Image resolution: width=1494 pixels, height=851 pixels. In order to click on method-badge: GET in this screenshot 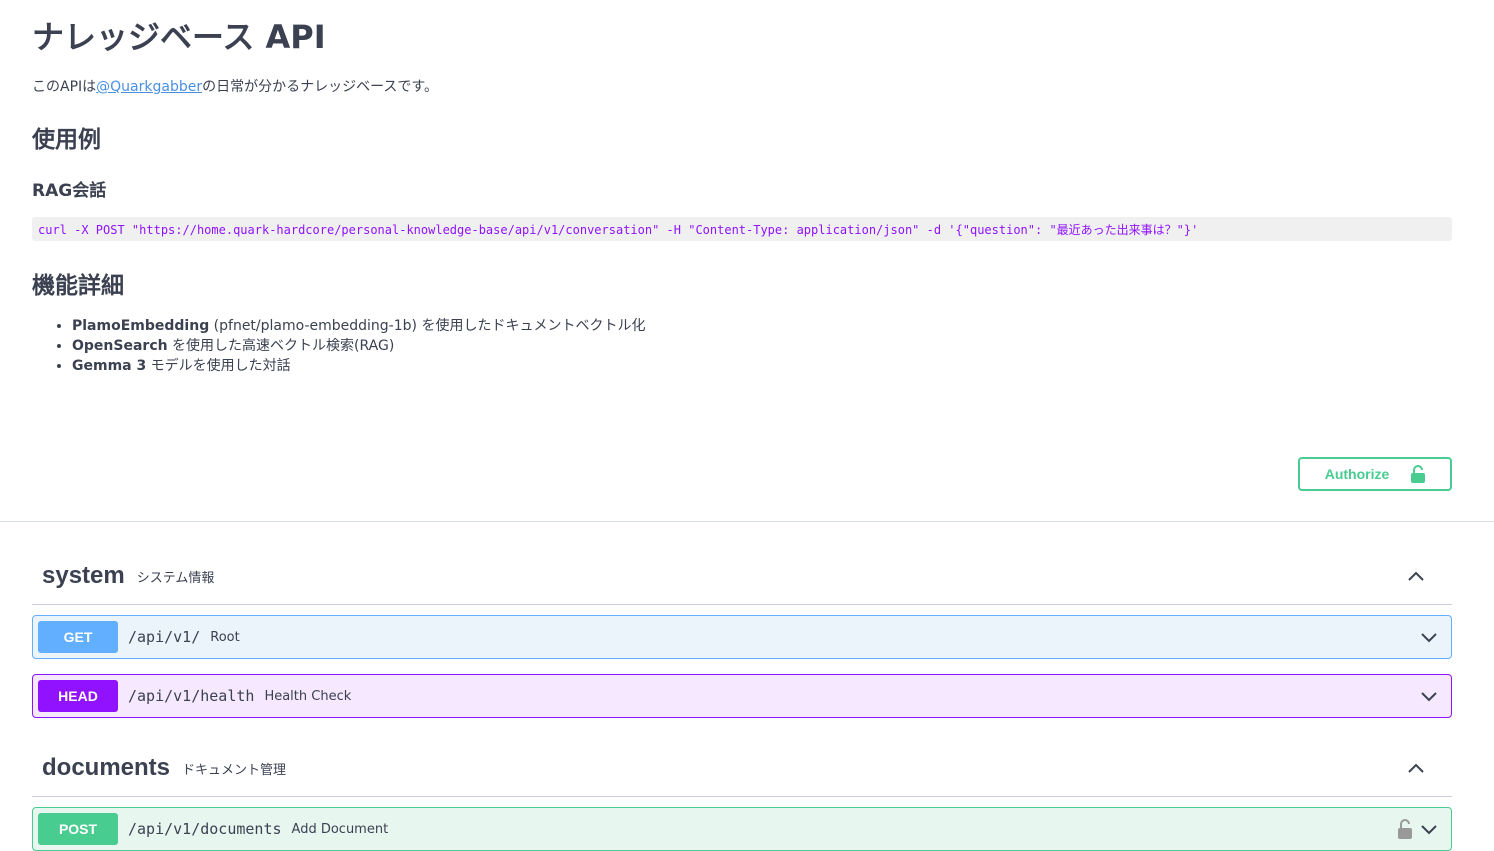, I will do `click(78, 637)`.